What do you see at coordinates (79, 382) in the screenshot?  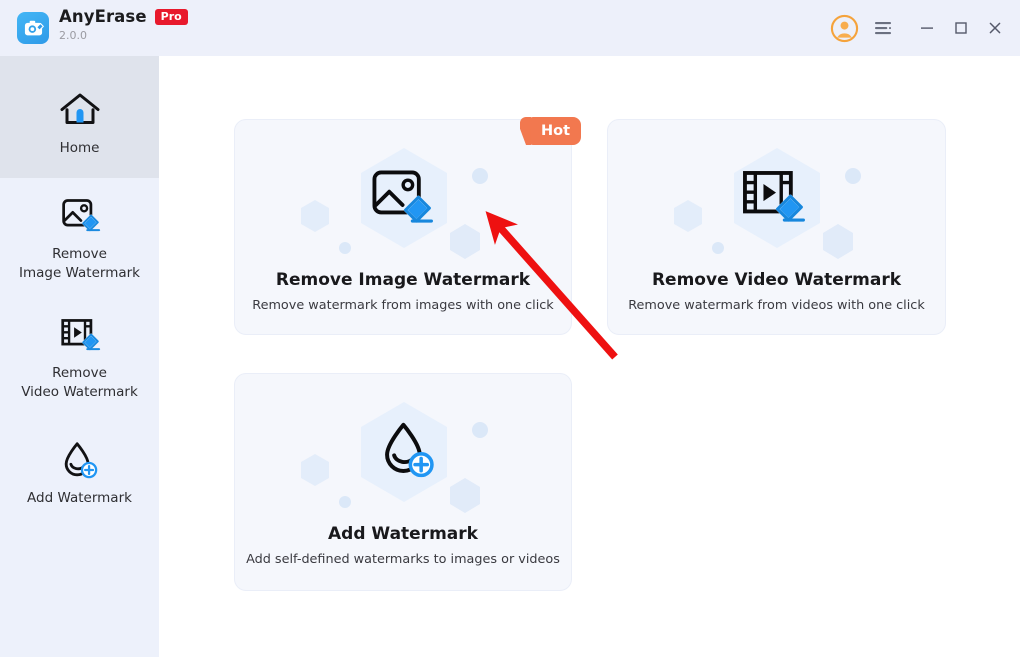 I see `sidebar-item-label: Remove Video Watermark` at bounding box center [79, 382].